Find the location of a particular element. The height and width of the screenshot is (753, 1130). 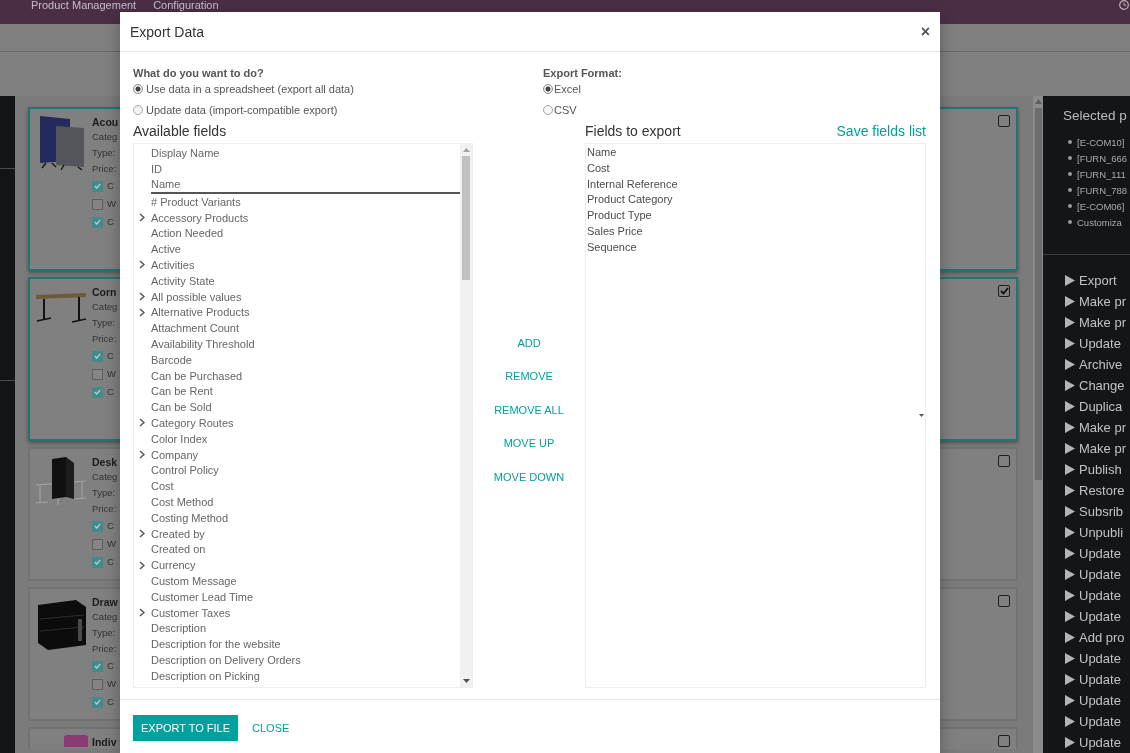

action-link: Restore is located at coordinates (1097, 490).